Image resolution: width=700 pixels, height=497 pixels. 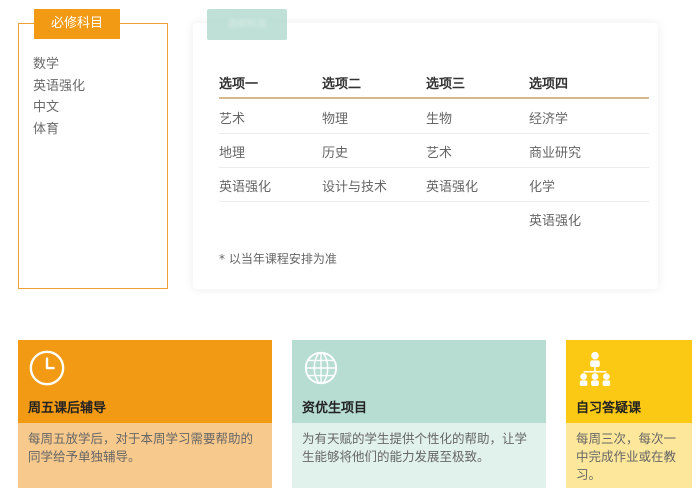 I want to click on feature-card-gifted-program: 资优生项目 为有天赋的学生提供个性化的帮助，让学生能够将他们的能力发展至极致。, so click(x=419, y=414).